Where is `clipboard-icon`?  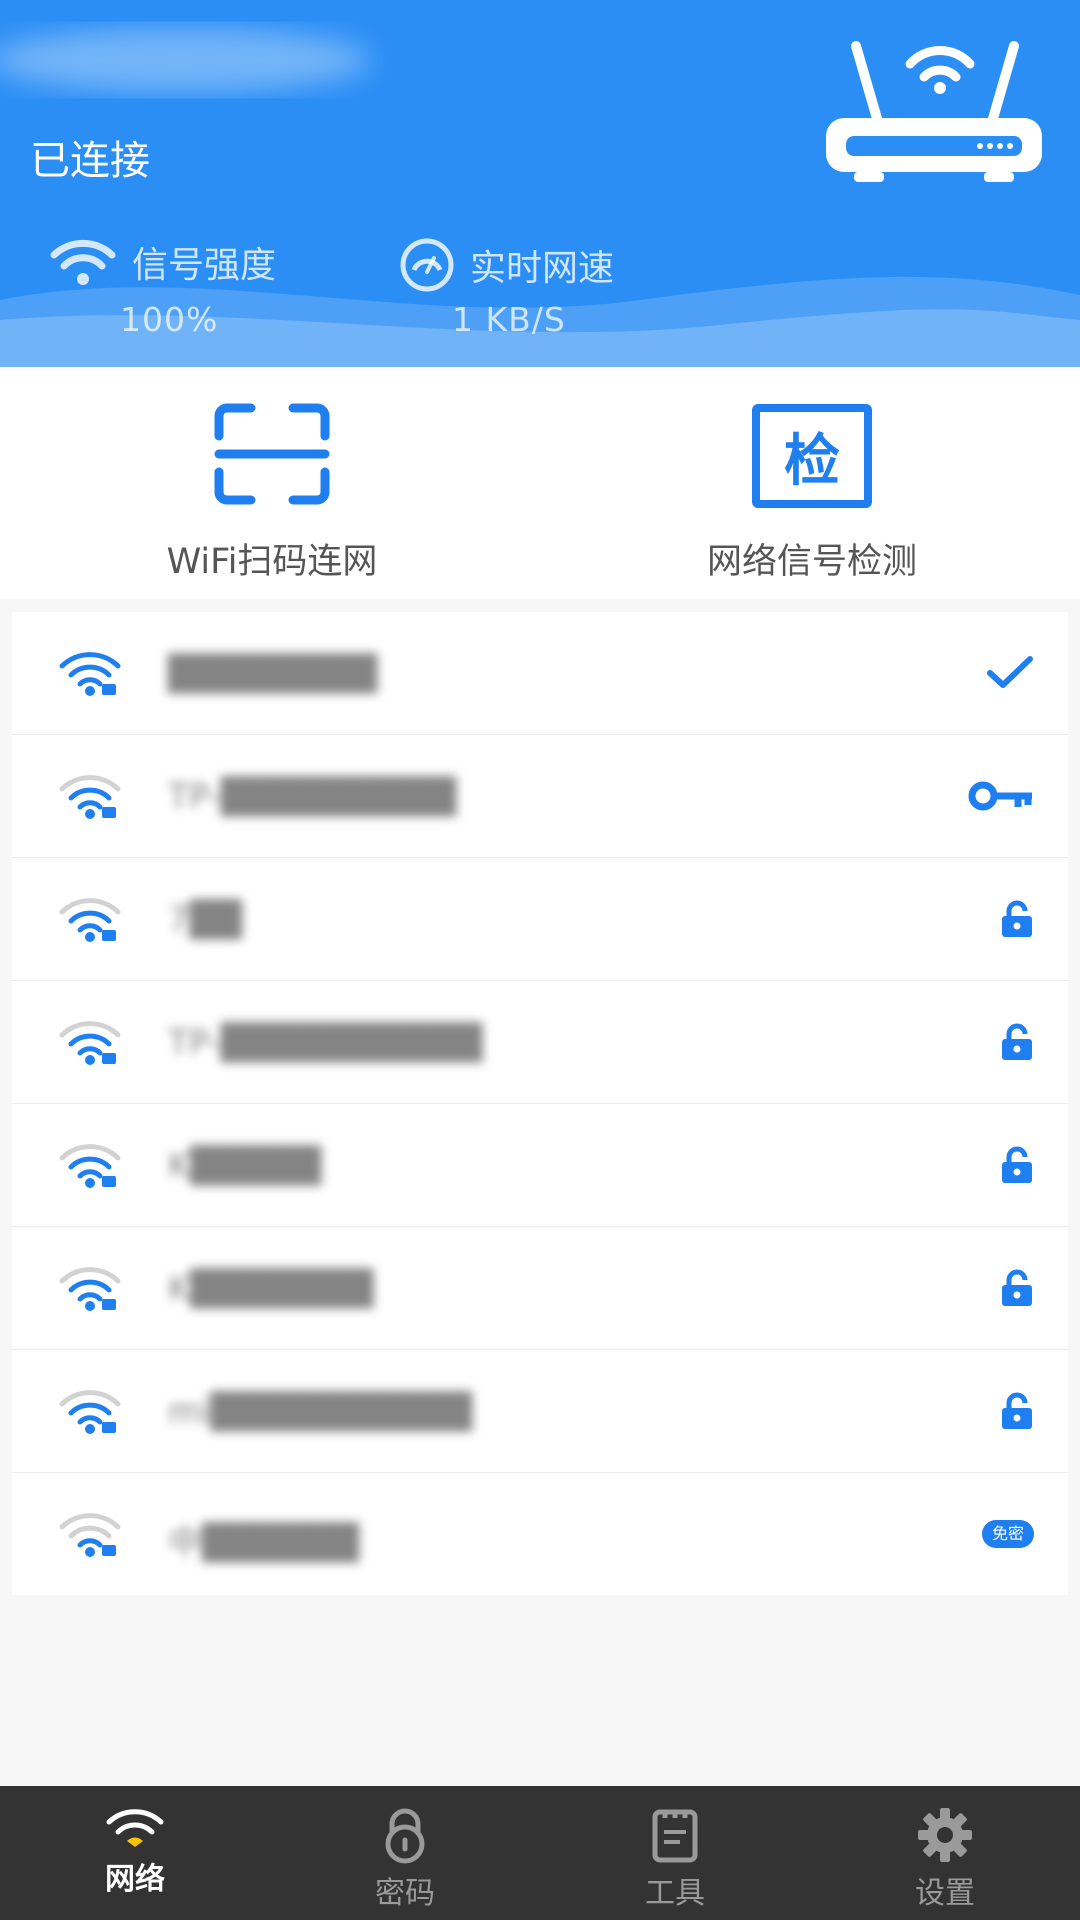
clipboard-icon is located at coordinates (675, 1836).